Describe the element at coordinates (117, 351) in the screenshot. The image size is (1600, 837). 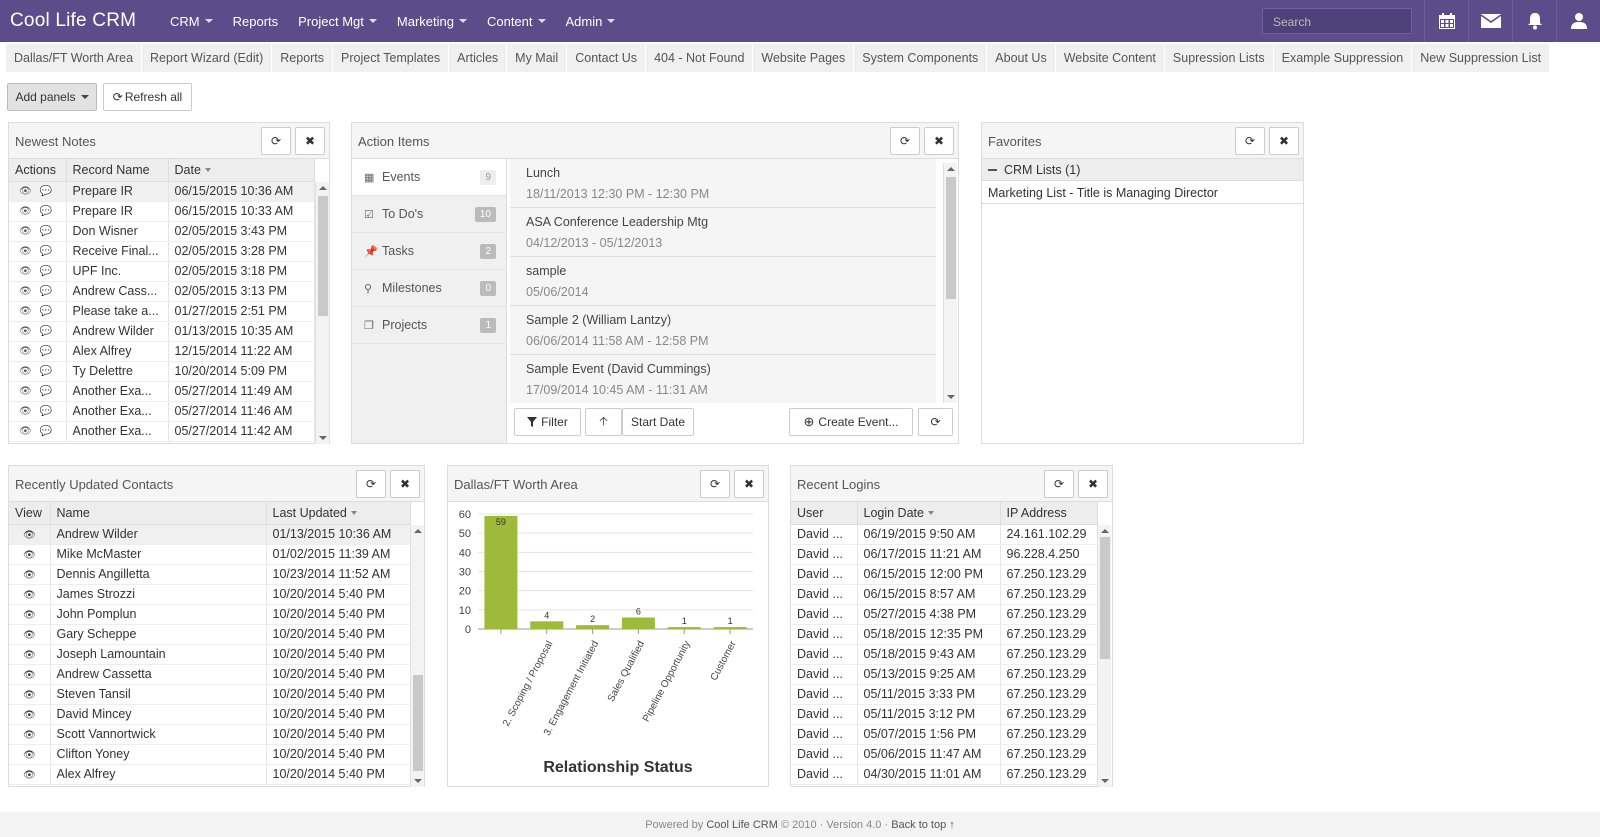
I see `record-name: Alex Alfrey` at that location.